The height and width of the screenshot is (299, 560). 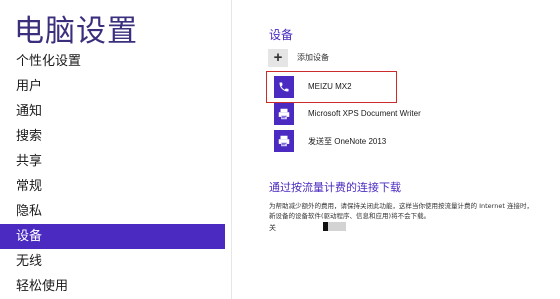 I want to click on sidebar-item-share: 共享, so click(x=112, y=161).